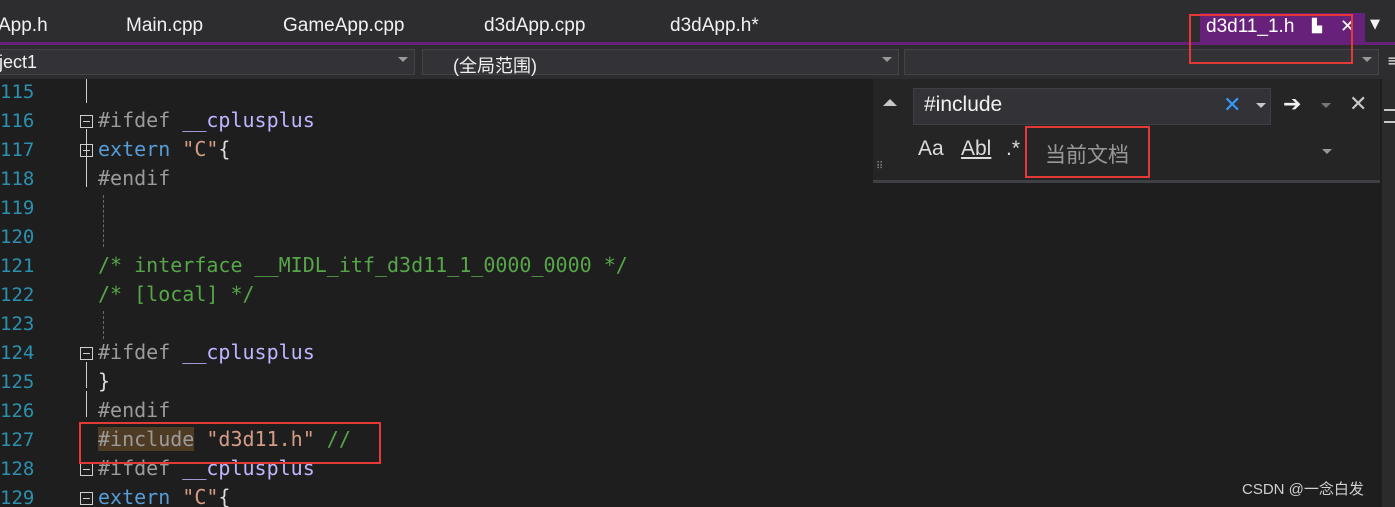 This screenshot has height=507, width=1395. I want to click on navigation-bar: ject1 (全局范围) ≡, so click(697, 62).